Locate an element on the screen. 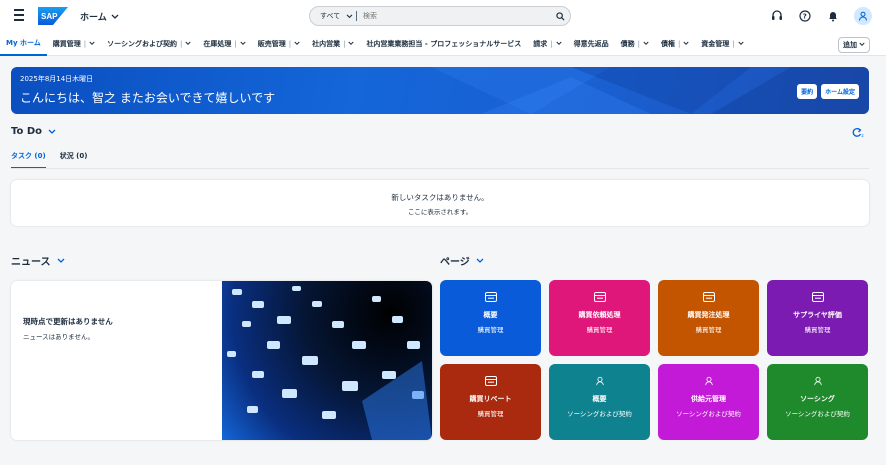 The image size is (886, 465). menu-item-receivables: 債権 | is located at coordinates (675, 44).